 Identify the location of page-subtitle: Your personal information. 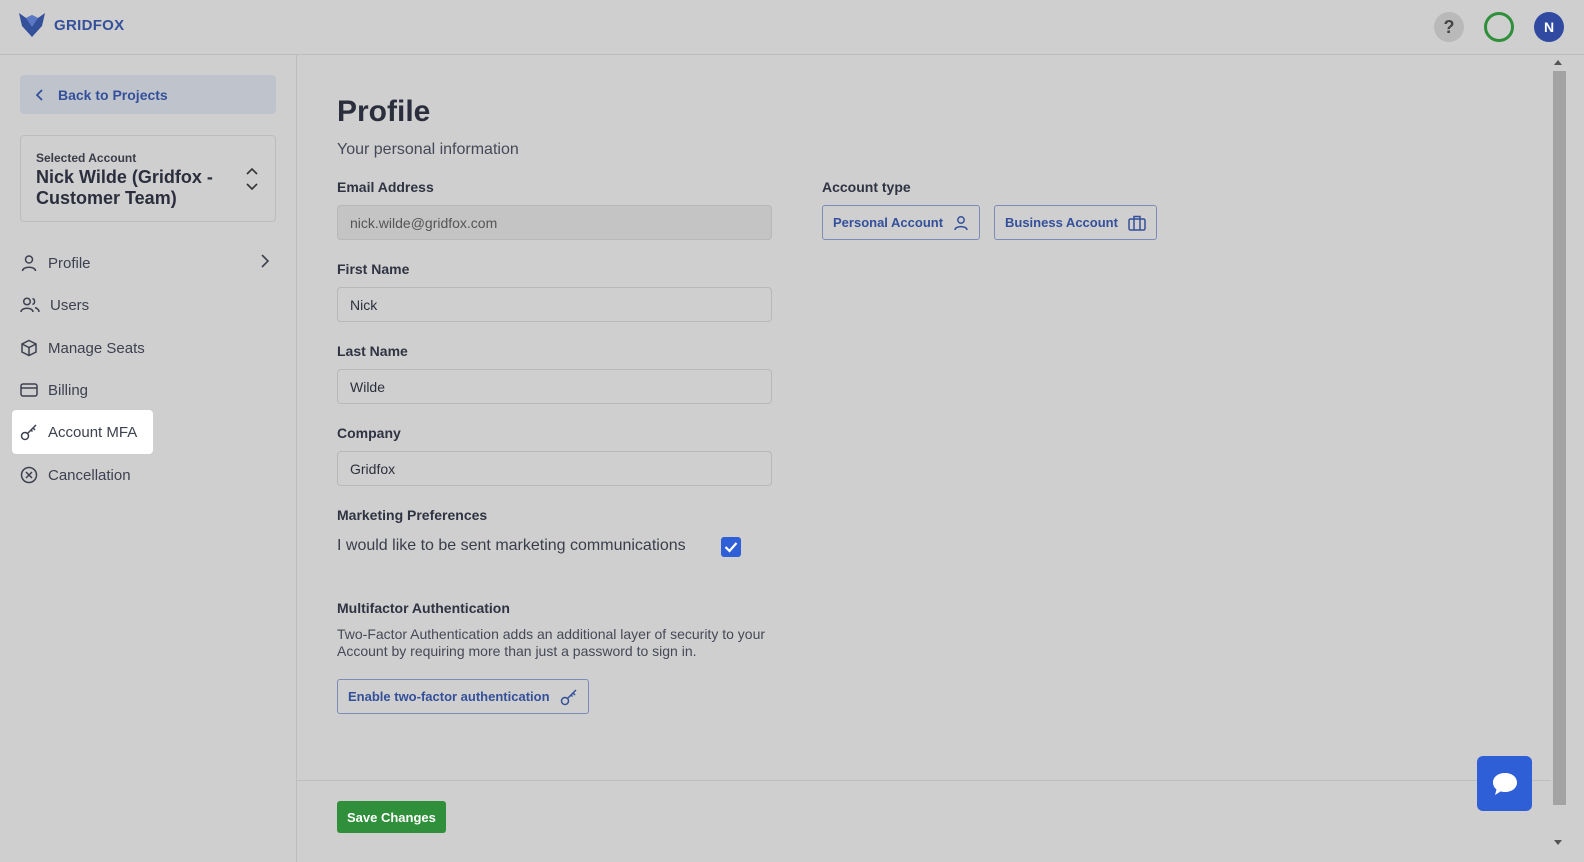
(428, 149).